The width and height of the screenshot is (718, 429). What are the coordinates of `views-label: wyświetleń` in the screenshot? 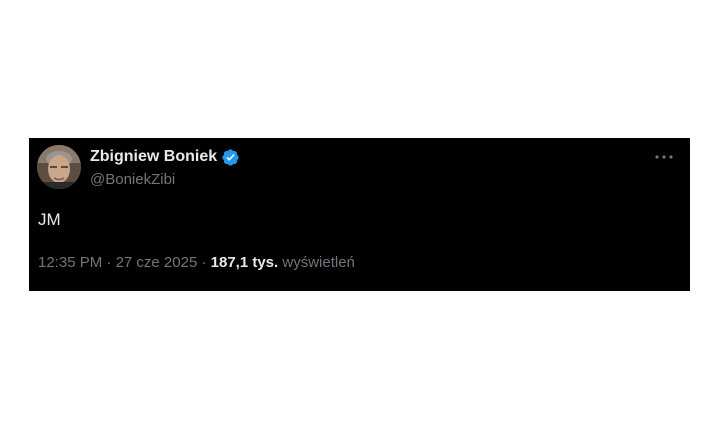 It's located at (316, 262).